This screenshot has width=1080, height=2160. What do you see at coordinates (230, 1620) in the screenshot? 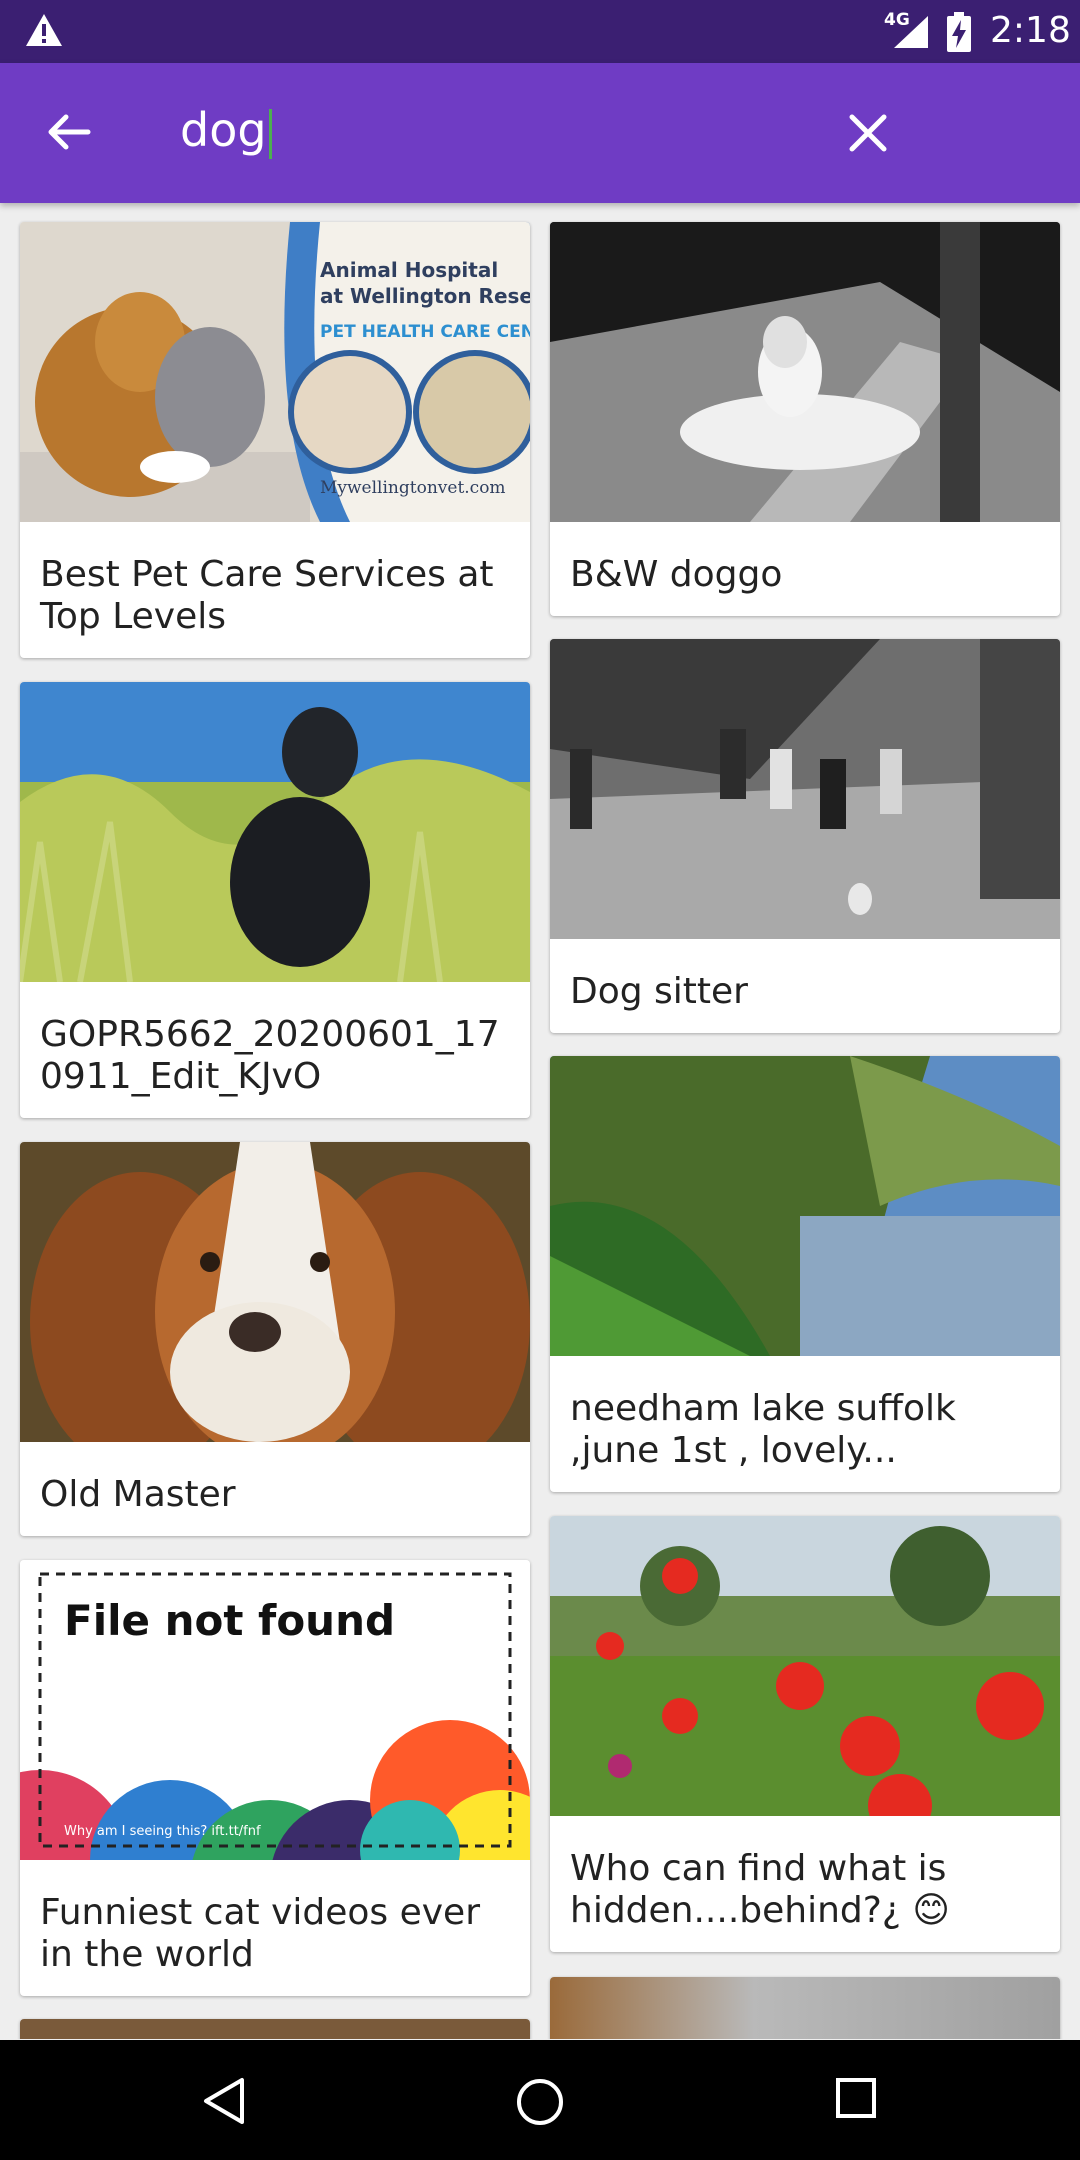
I see `image-text-file-not-found: File not found` at bounding box center [230, 1620].